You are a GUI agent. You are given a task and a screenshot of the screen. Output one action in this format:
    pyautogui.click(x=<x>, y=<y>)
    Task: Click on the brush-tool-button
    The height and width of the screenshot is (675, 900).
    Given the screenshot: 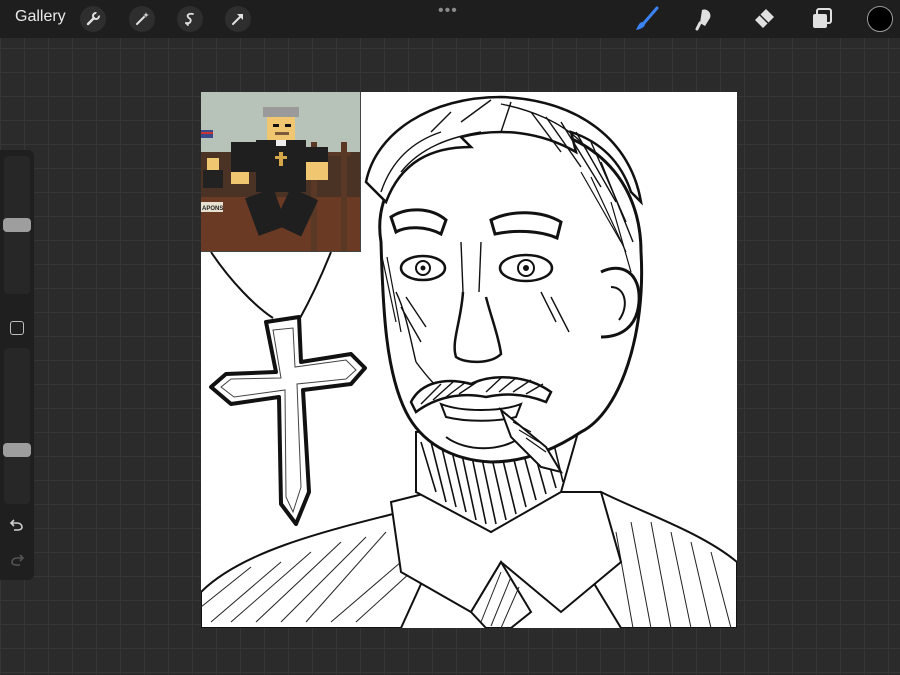 What is the action you would take?
    pyautogui.click(x=647, y=19)
    